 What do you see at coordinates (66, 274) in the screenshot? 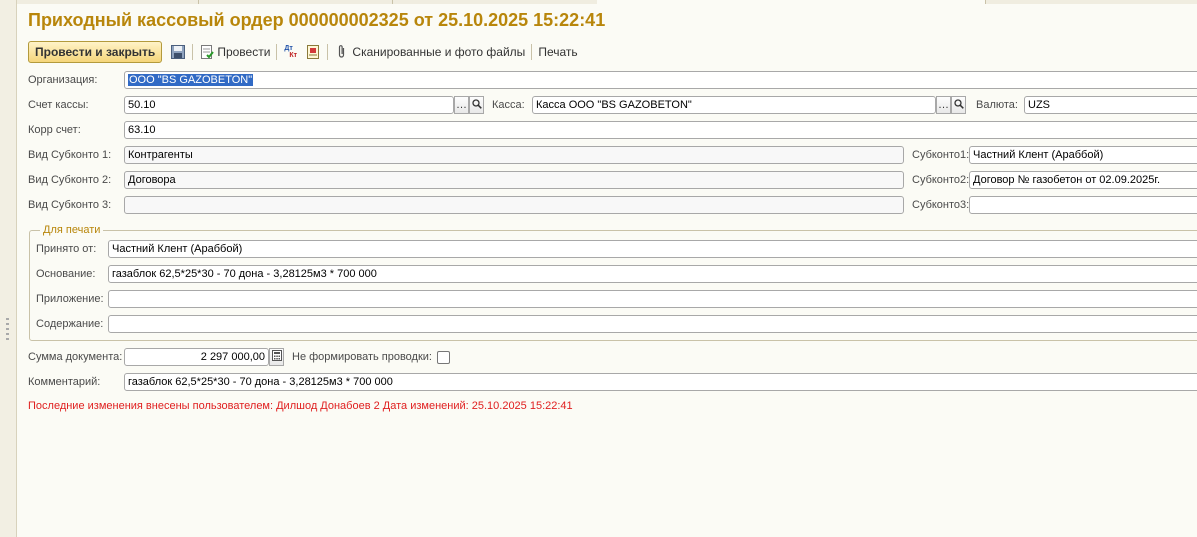
I see `basis-label: Основание:` at bounding box center [66, 274].